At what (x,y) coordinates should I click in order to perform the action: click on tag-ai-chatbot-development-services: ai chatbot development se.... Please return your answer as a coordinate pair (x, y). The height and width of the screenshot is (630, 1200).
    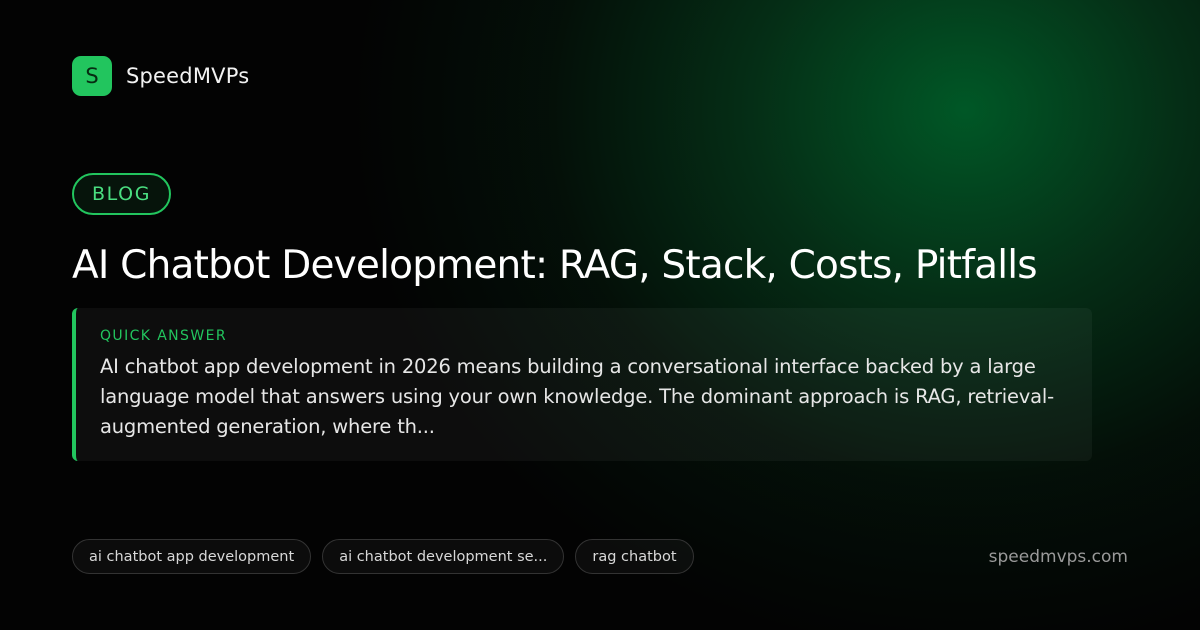
    Looking at the image, I should click on (443, 556).